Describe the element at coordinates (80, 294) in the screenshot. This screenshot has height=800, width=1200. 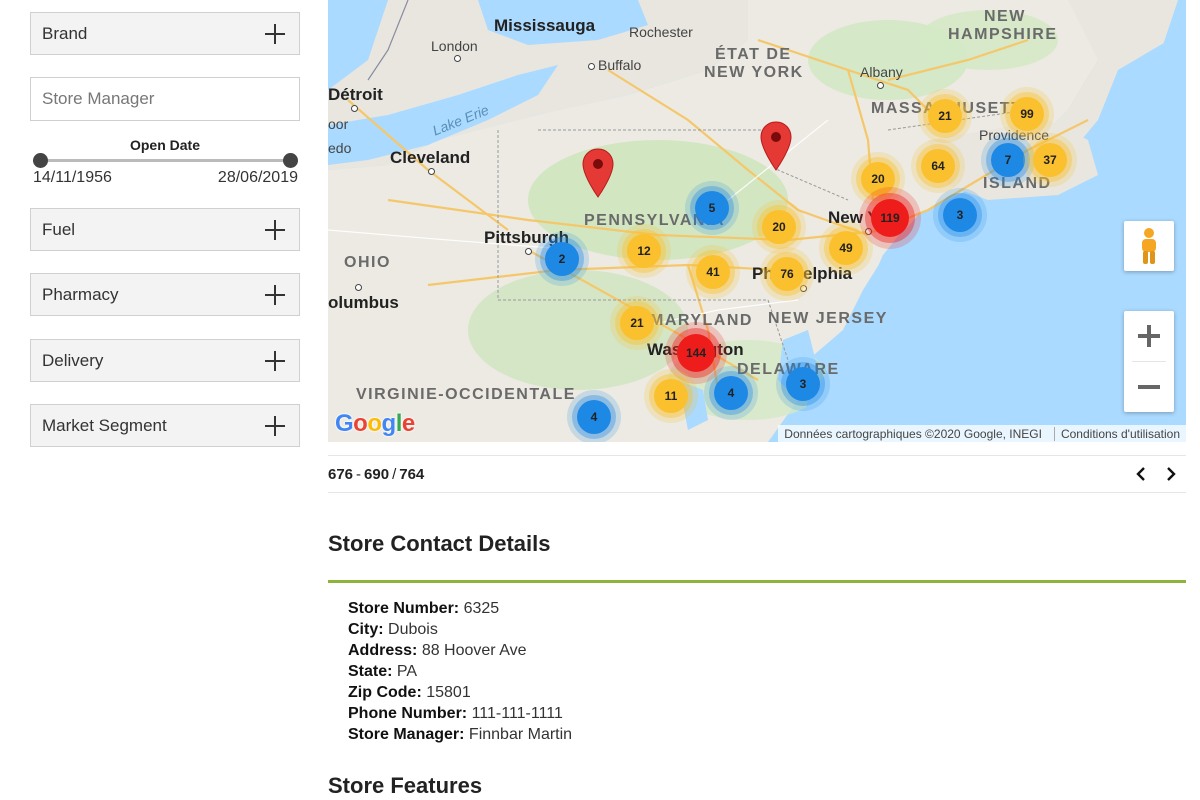
I see `filter-pharmacy-label: Pharmacy` at that location.